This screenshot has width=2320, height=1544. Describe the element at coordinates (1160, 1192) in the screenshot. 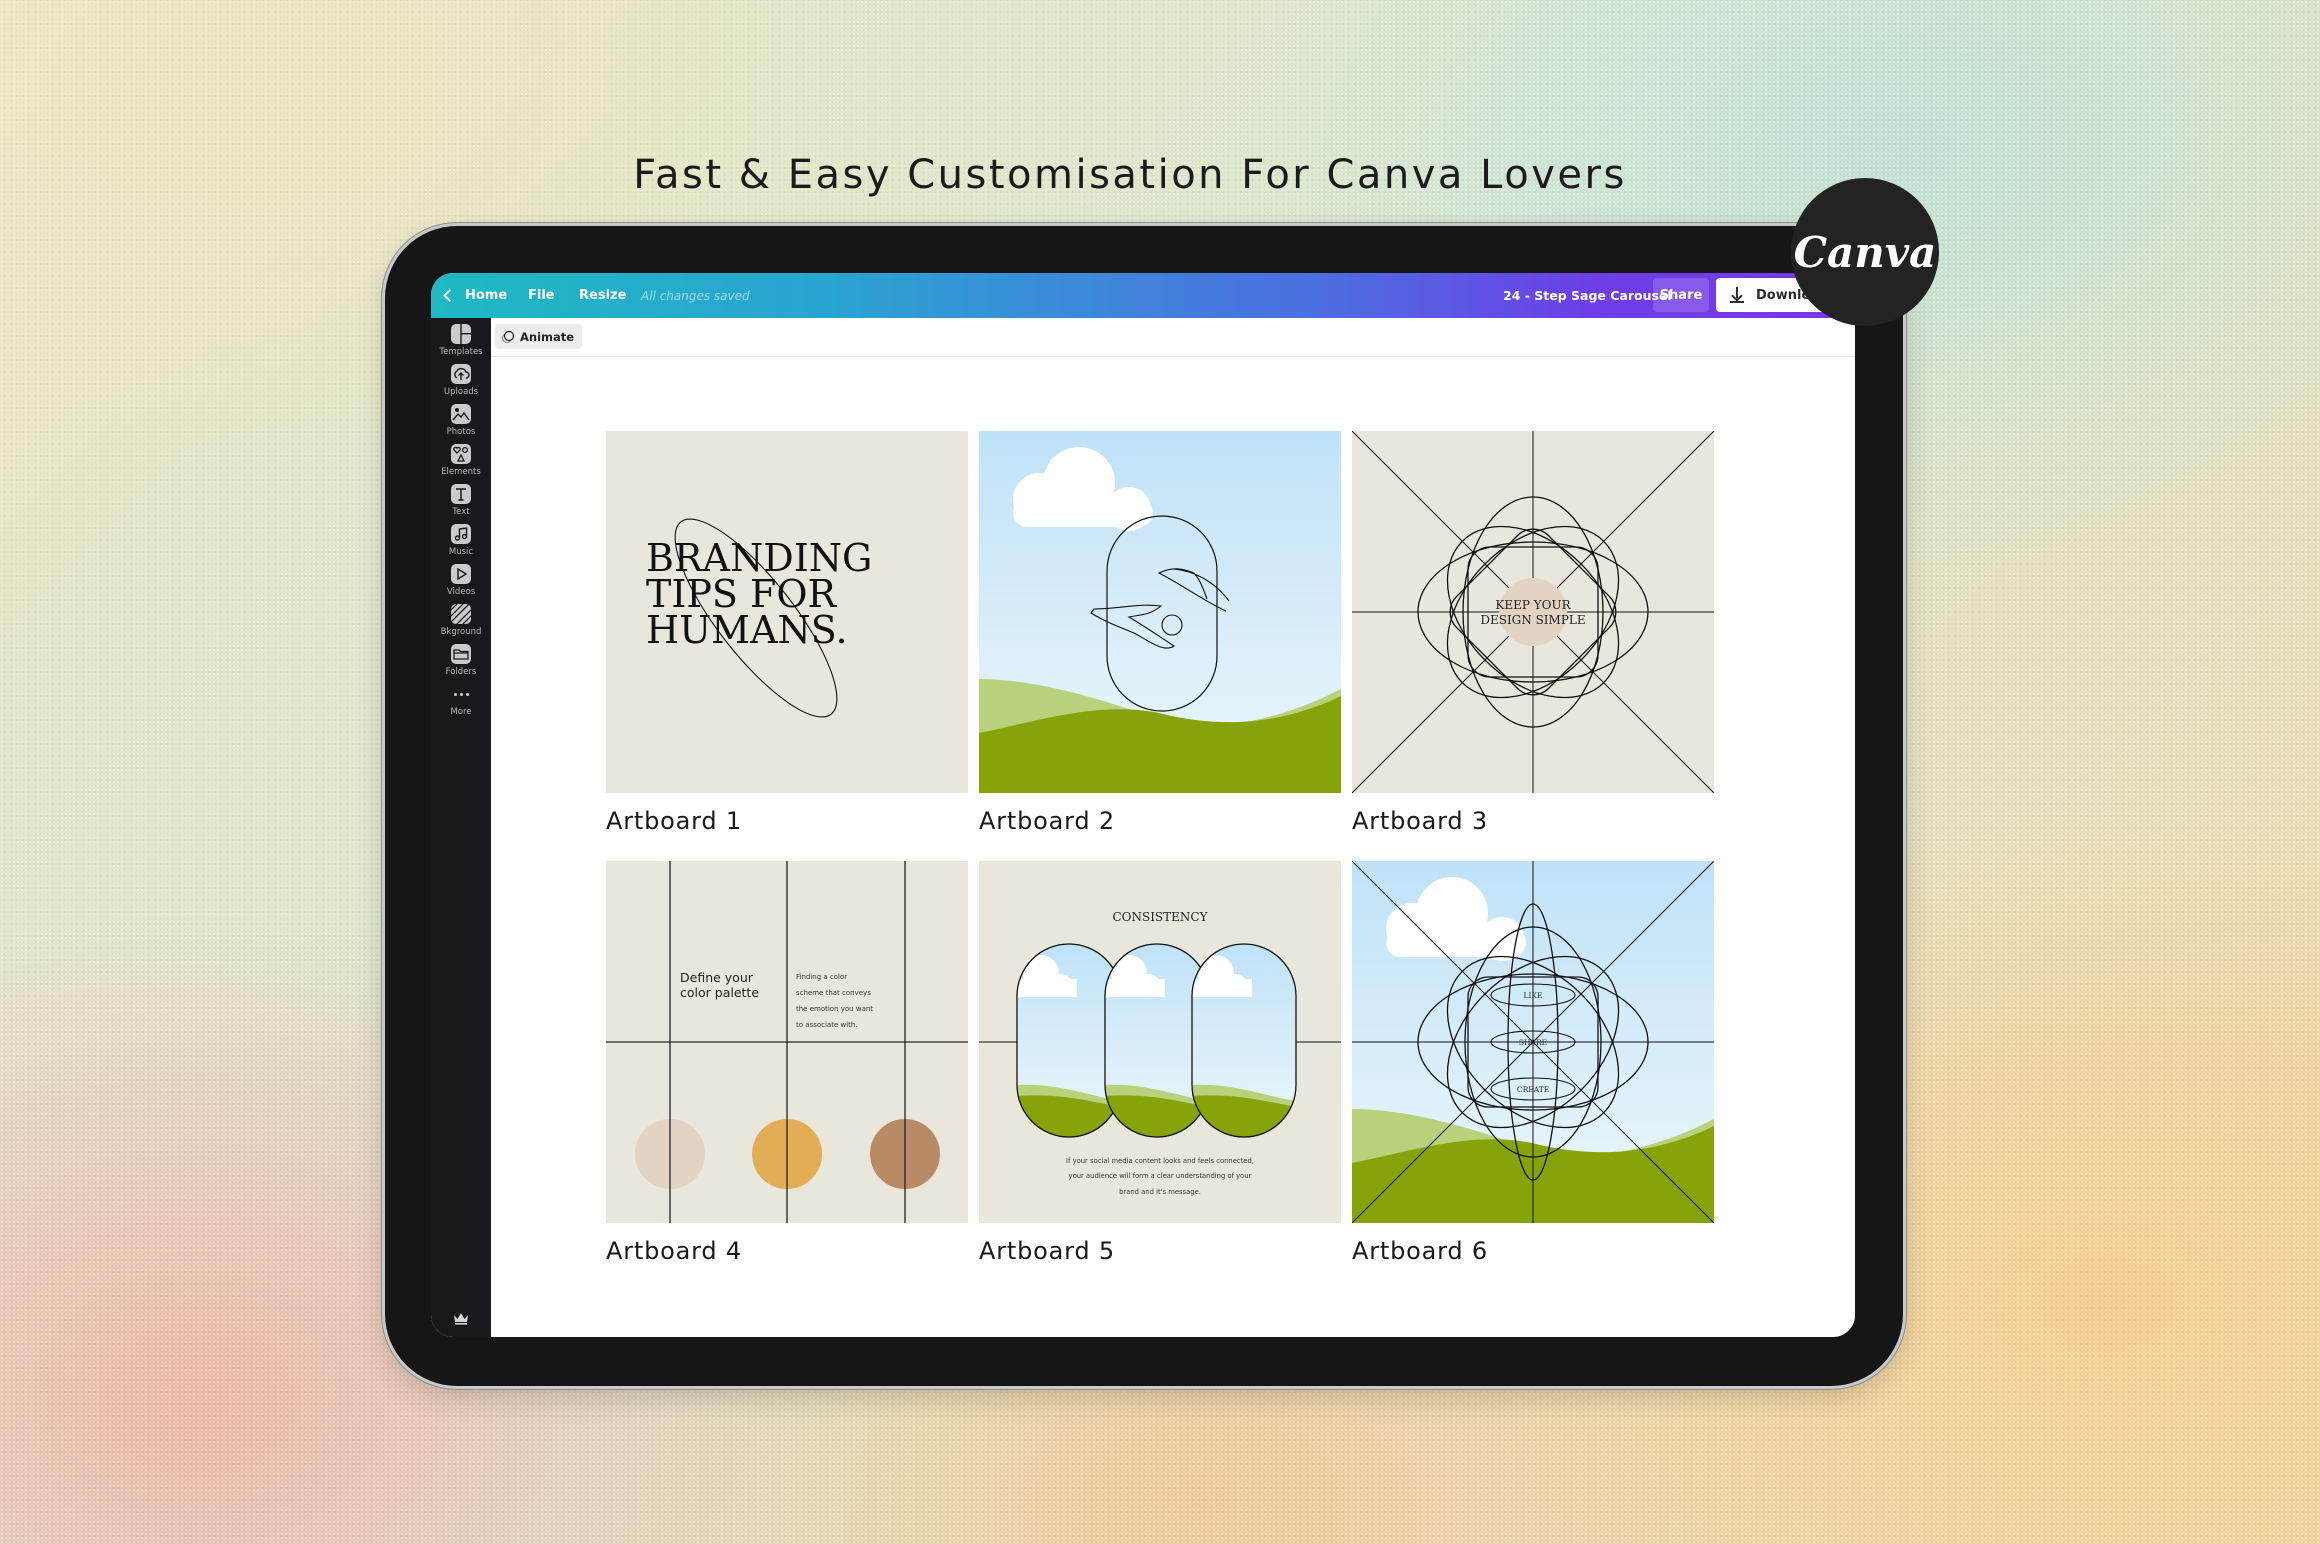

I see `consistency-body-line: brand and it's message.` at that location.